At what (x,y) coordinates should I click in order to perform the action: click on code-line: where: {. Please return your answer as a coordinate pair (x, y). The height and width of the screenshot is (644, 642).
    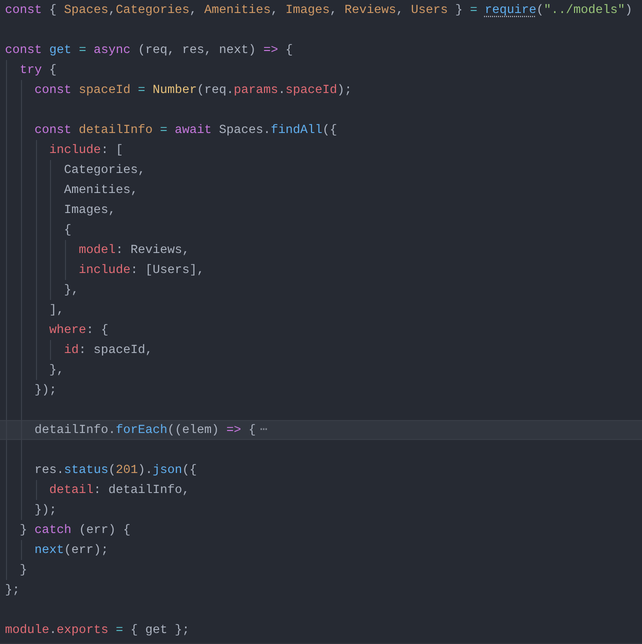
    Looking at the image, I should click on (321, 330).